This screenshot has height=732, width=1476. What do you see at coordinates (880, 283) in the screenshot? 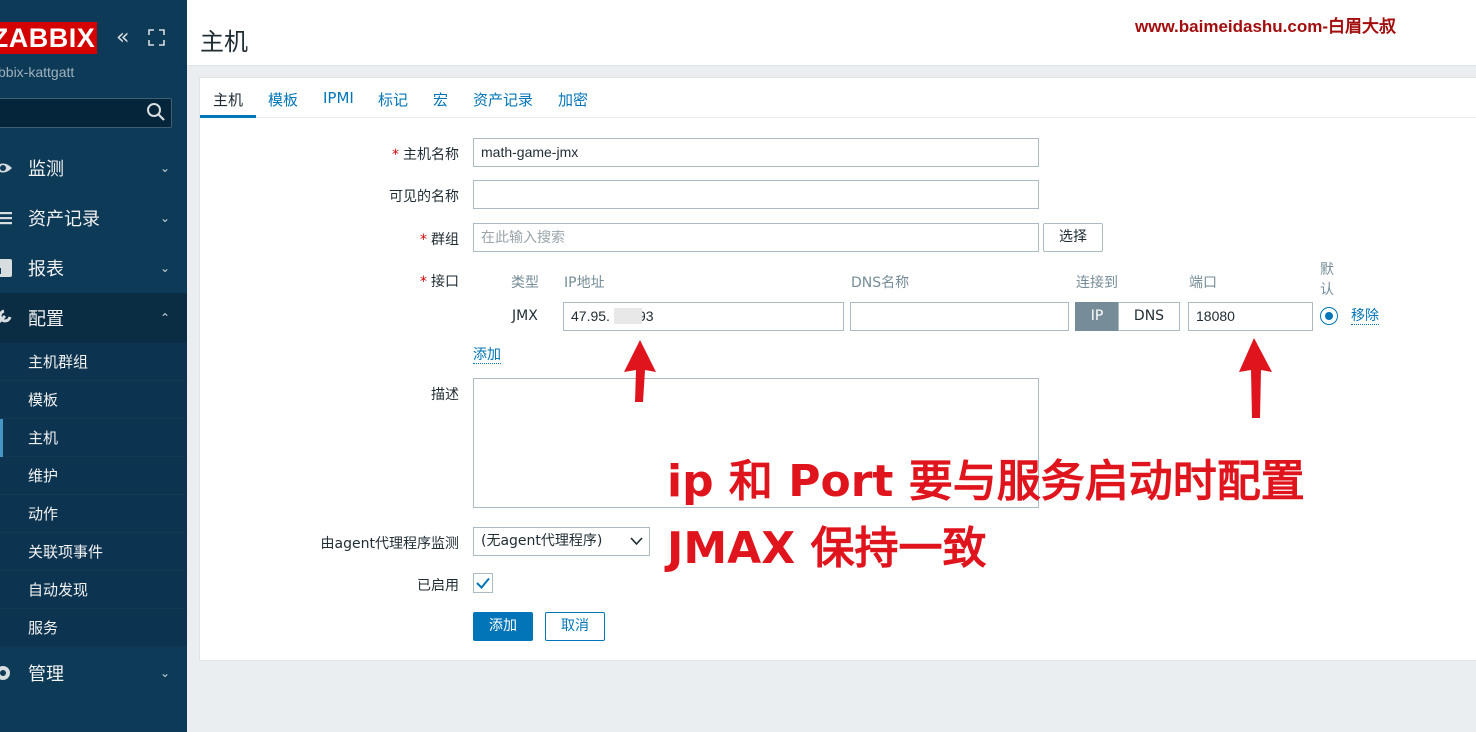
I see `column-dns: DNS名称` at bounding box center [880, 283].